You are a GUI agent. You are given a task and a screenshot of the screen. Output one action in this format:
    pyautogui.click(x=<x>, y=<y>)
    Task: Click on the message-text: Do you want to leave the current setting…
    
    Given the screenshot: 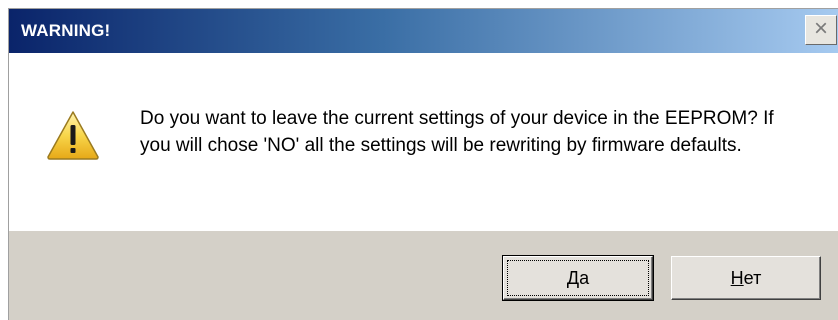 What is the action you would take?
    pyautogui.click(x=457, y=132)
    